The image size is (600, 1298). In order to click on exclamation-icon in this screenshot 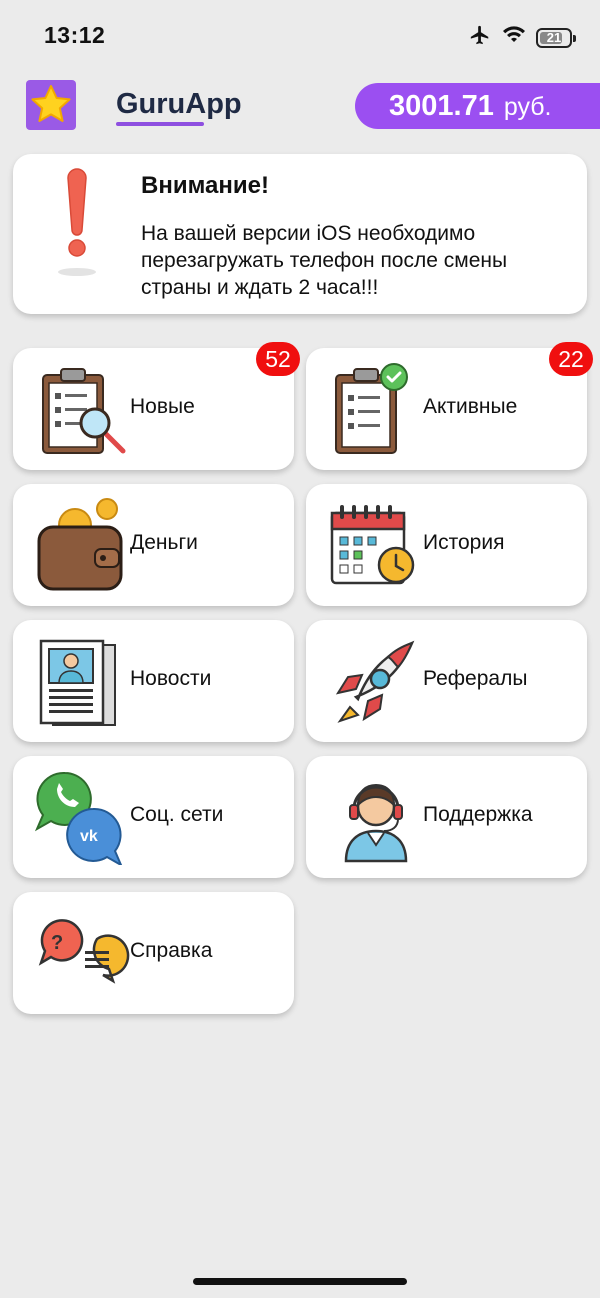, I will do `click(78, 225)`.